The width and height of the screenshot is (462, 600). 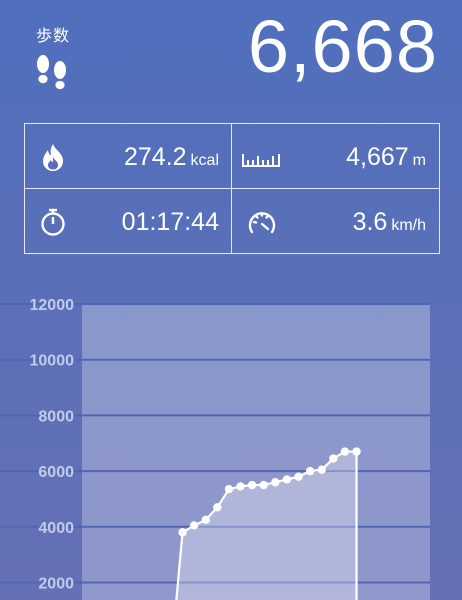 What do you see at coordinates (262, 223) in the screenshot?
I see `speedometer-icon` at bounding box center [262, 223].